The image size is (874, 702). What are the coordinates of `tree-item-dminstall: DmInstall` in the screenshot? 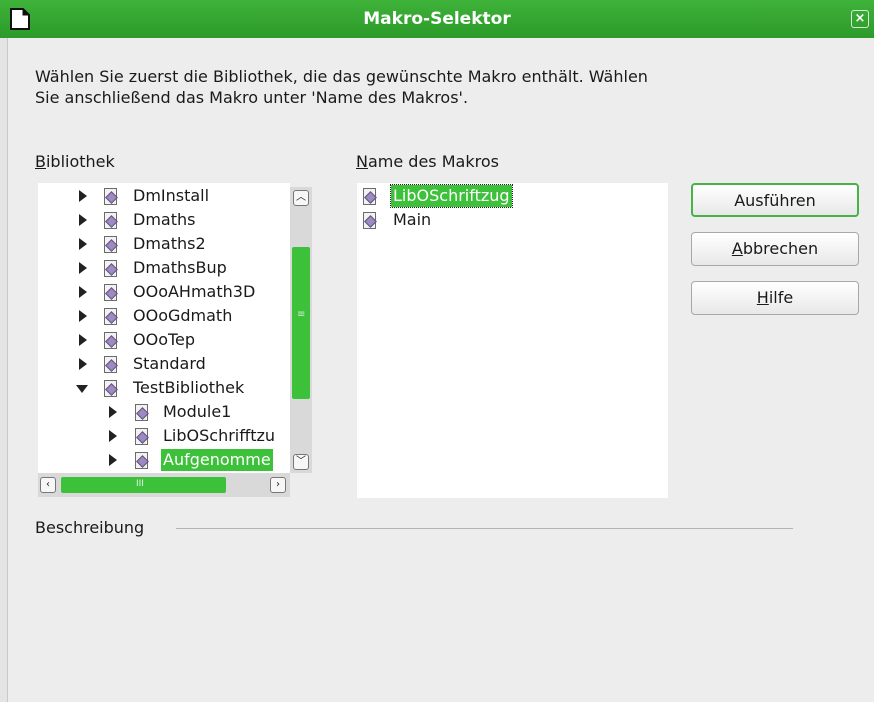 It's located at (164, 197).